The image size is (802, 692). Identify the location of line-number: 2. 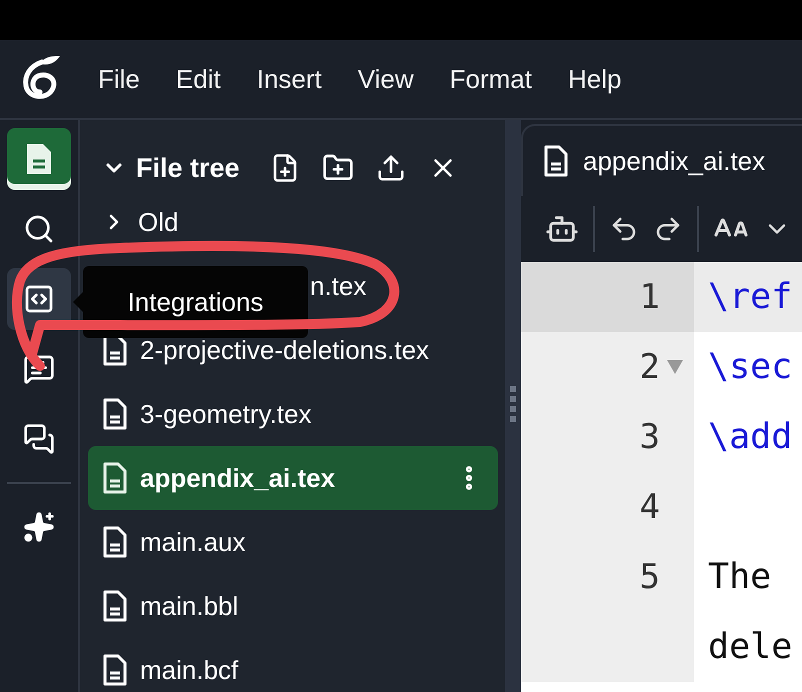
(650, 367).